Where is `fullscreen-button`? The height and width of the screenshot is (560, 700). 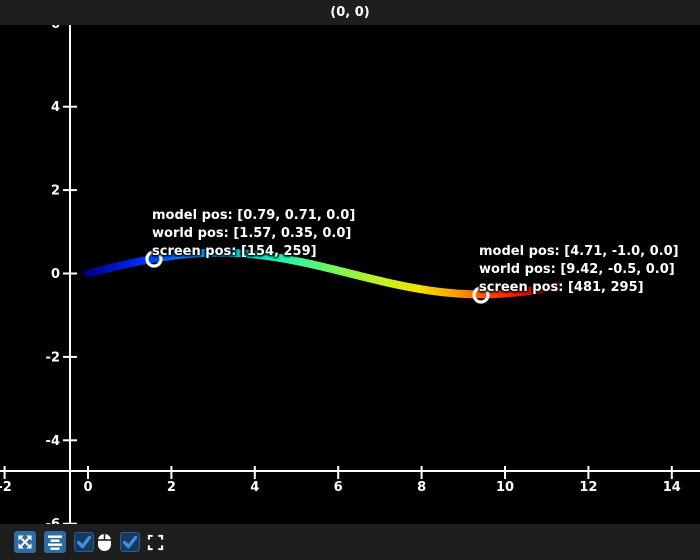 fullscreen-button is located at coordinates (155, 542).